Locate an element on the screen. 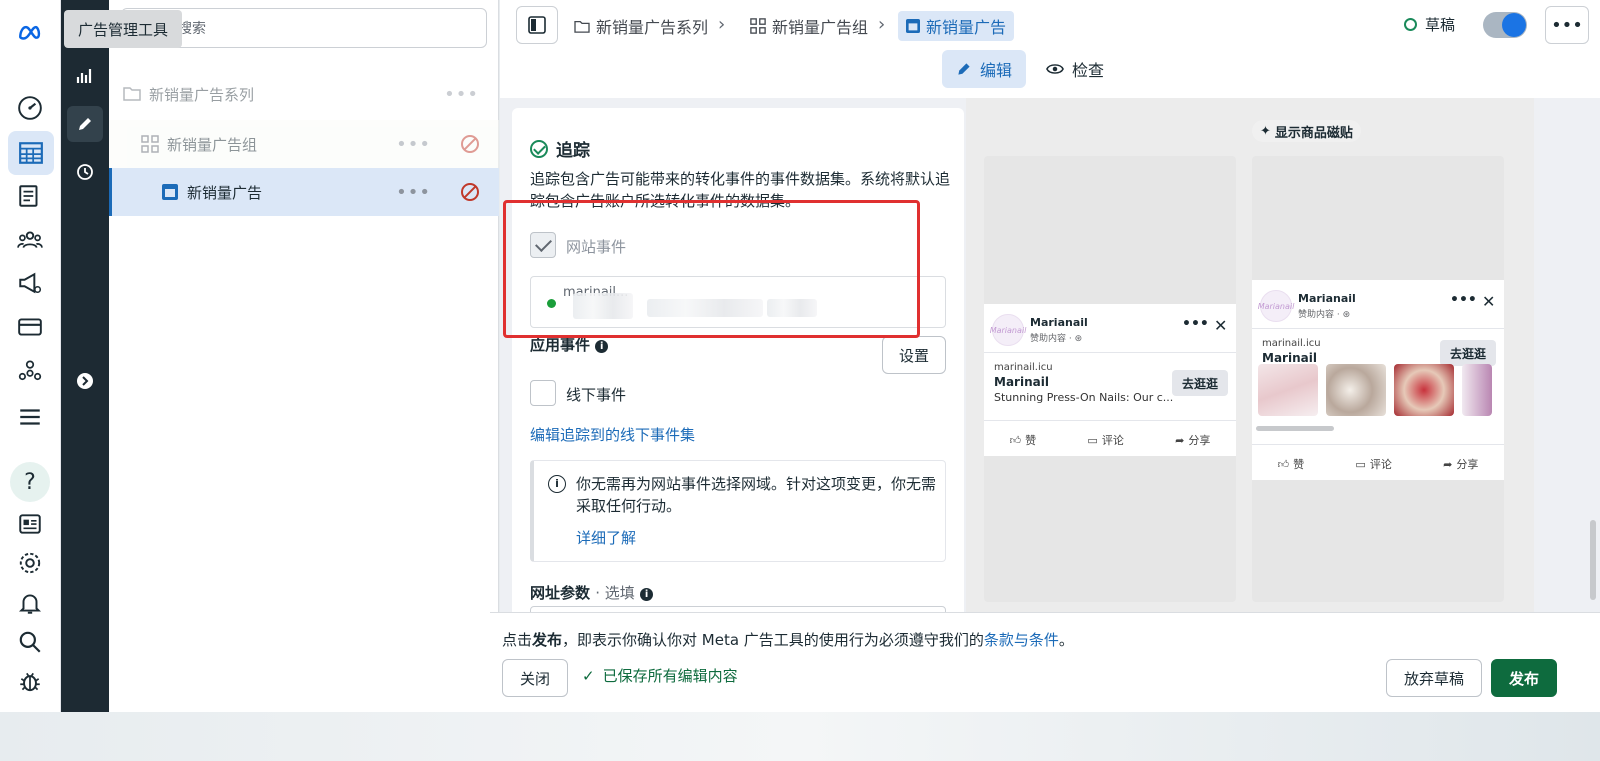  campaign-megaphone-icon is located at coordinates (30, 283).